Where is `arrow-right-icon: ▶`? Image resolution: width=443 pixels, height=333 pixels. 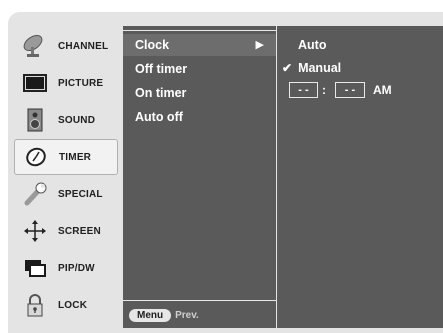
arrow-right-icon: ▶ is located at coordinates (259, 45).